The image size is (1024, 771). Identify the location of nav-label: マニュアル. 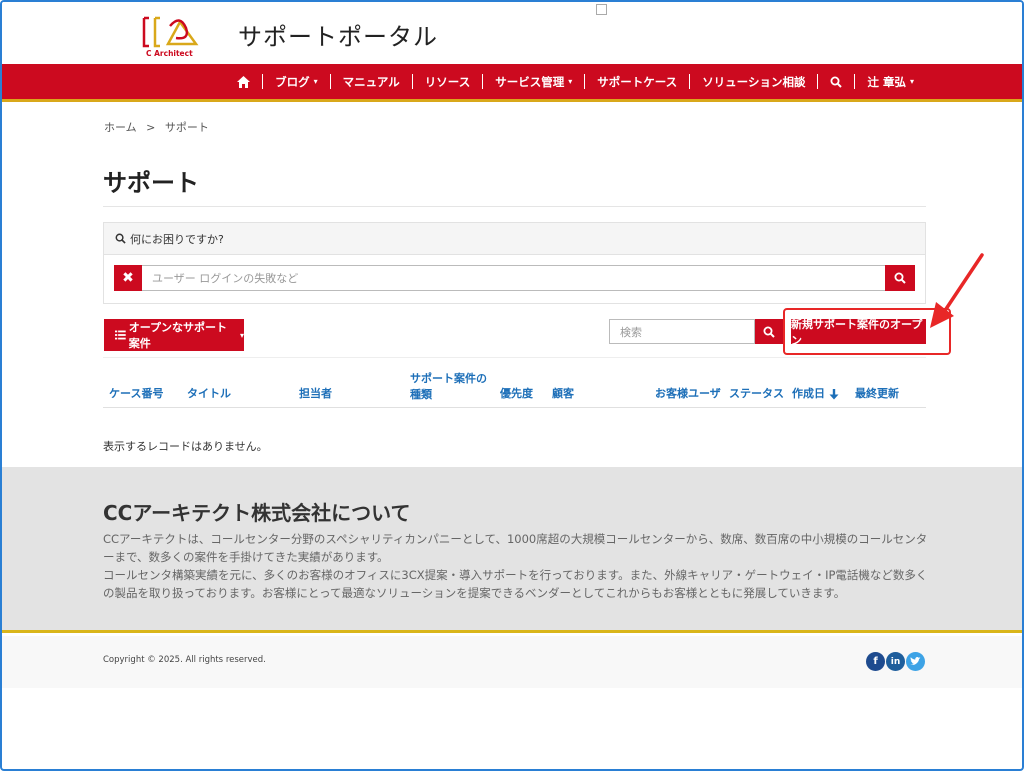
(371, 81).